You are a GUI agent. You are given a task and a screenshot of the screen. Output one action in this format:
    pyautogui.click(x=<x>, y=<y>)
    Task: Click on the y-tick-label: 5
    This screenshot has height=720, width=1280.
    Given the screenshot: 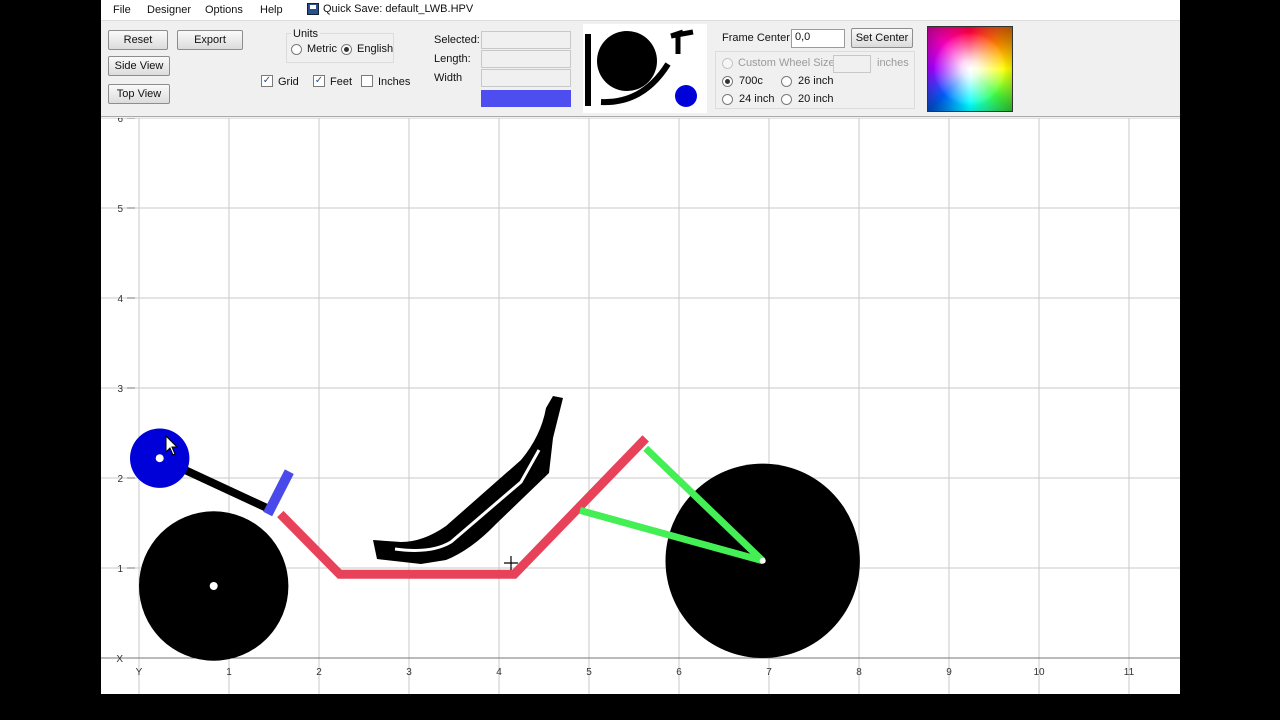 What is the action you would take?
    pyautogui.click(x=120, y=209)
    